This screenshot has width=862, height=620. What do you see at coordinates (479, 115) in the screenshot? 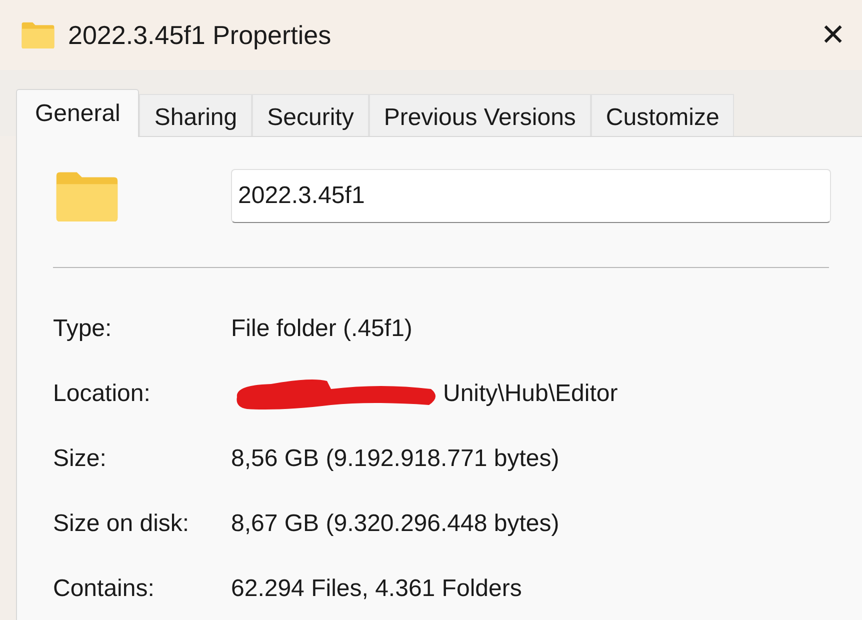
I see `tab: Previous Versions` at bounding box center [479, 115].